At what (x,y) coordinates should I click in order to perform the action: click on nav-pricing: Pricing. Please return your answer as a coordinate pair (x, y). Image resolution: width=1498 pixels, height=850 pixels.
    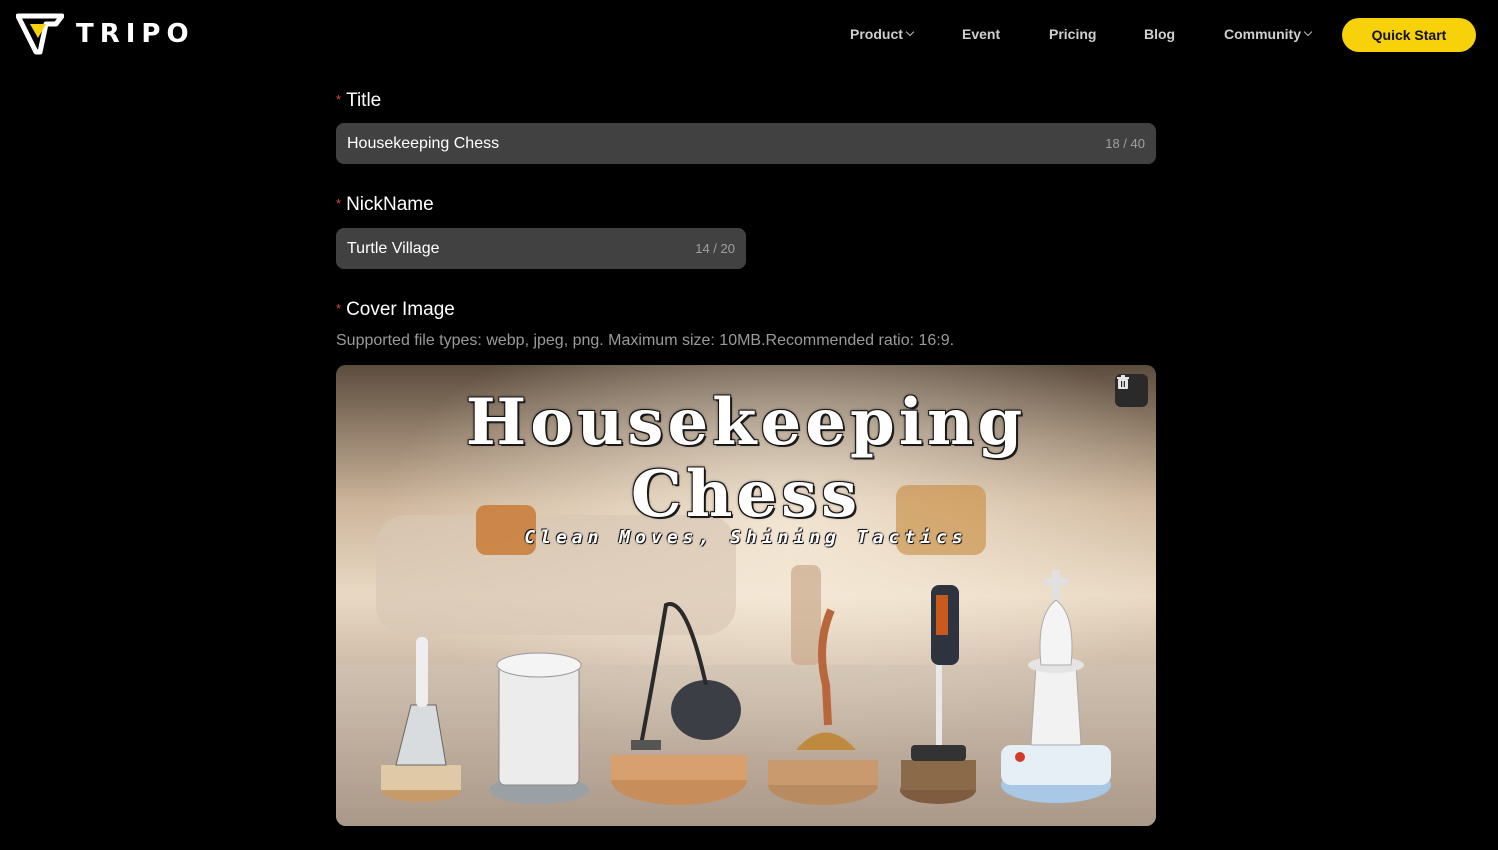
    Looking at the image, I should click on (1072, 34).